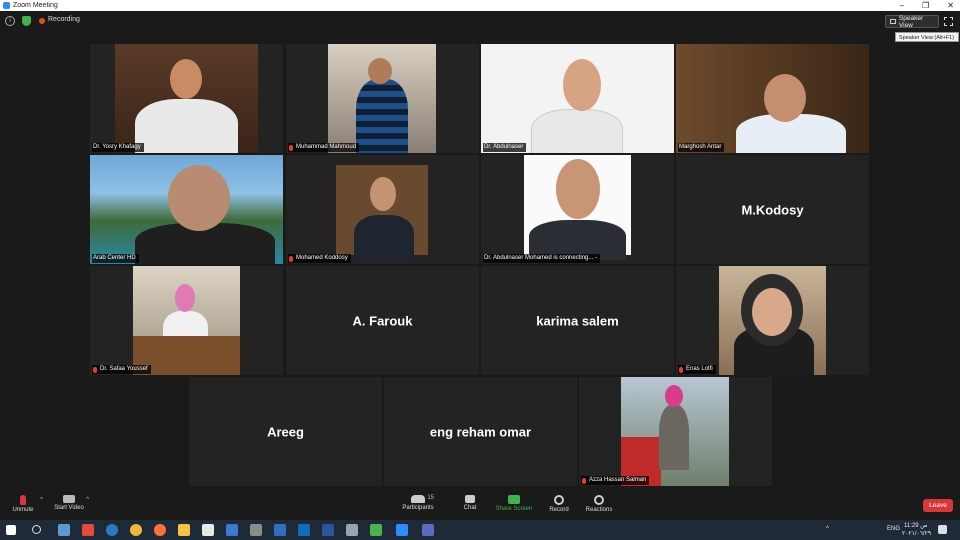 The image size is (960, 540). What do you see at coordinates (925, 5) in the screenshot?
I see `restore-button: ❐` at bounding box center [925, 5].